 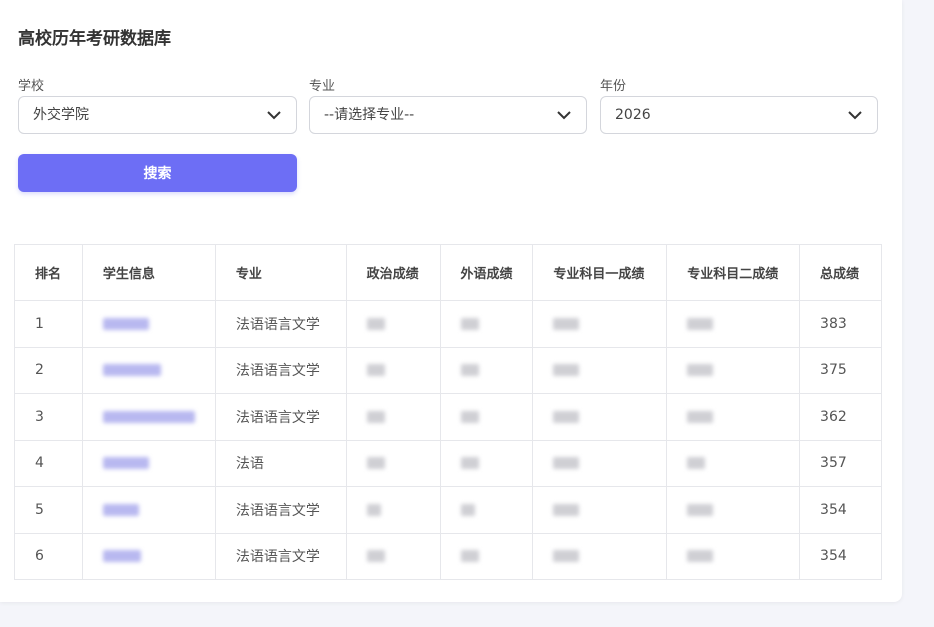 What do you see at coordinates (733, 272) in the screenshot?
I see `col-header-subject2: 专业科目二成绩` at bounding box center [733, 272].